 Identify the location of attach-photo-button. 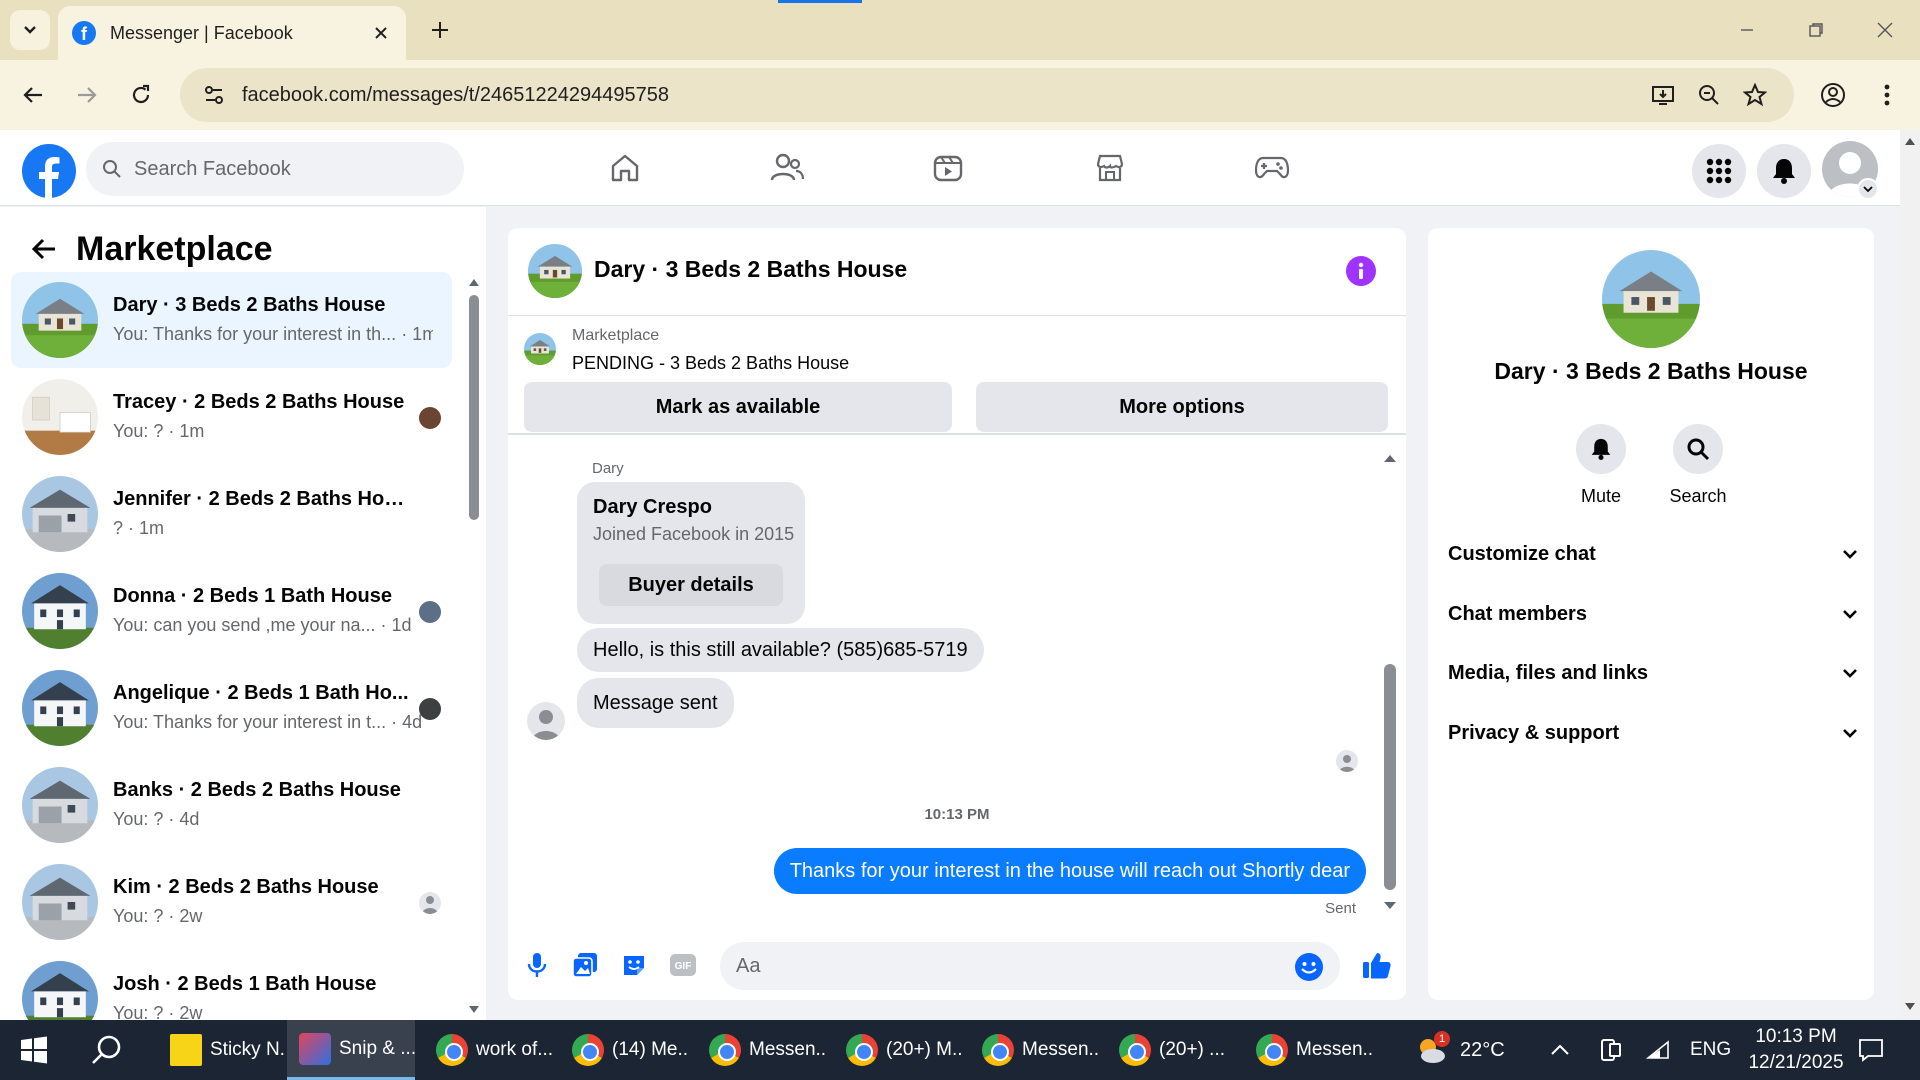
(585, 965).